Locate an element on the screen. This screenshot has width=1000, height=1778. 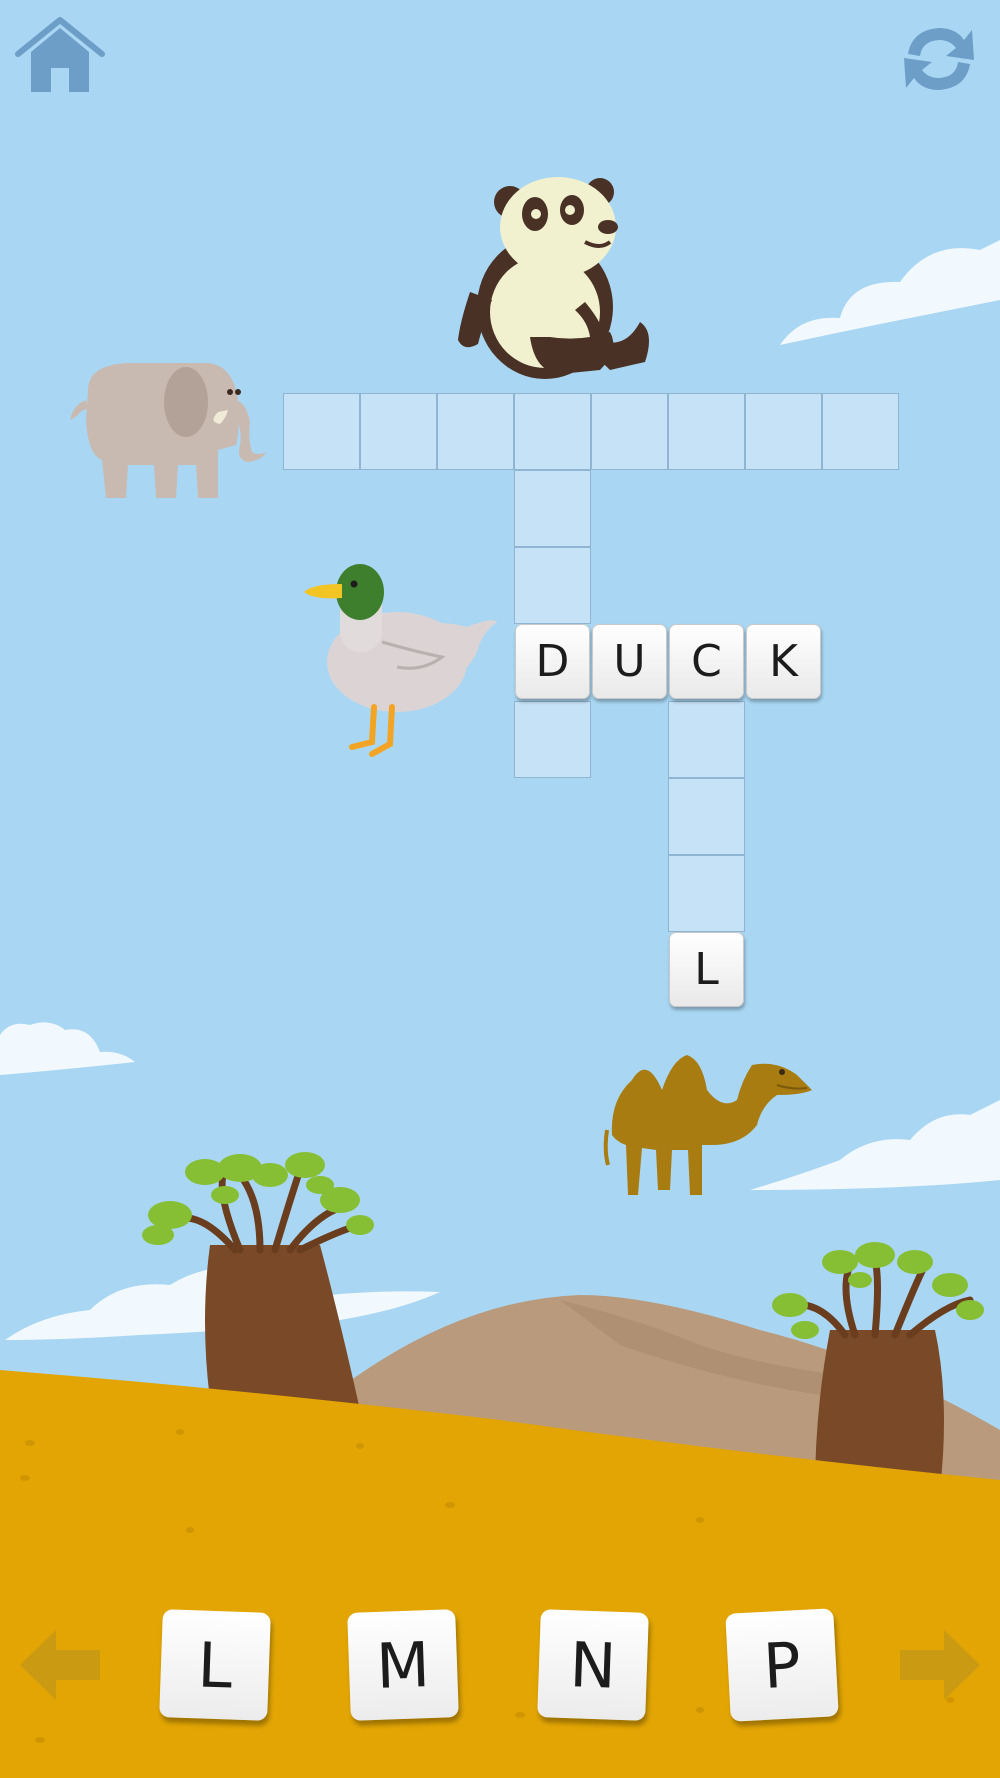
home-button is located at coordinates (60, 55).